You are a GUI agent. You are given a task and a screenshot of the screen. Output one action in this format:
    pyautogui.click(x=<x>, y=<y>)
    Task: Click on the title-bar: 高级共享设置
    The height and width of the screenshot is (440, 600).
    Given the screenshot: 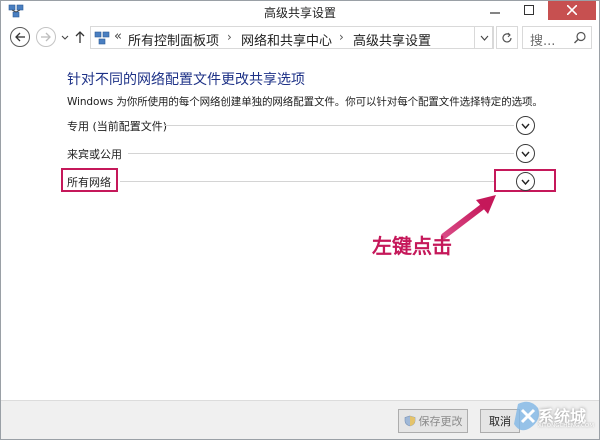 What is the action you would take?
    pyautogui.click(x=300, y=11)
    